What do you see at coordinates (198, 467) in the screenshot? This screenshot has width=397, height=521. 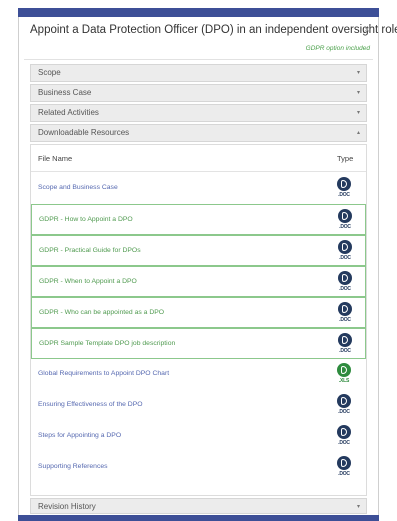 I see `table-row: Supporting References .DOC` at bounding box center [198, 467].